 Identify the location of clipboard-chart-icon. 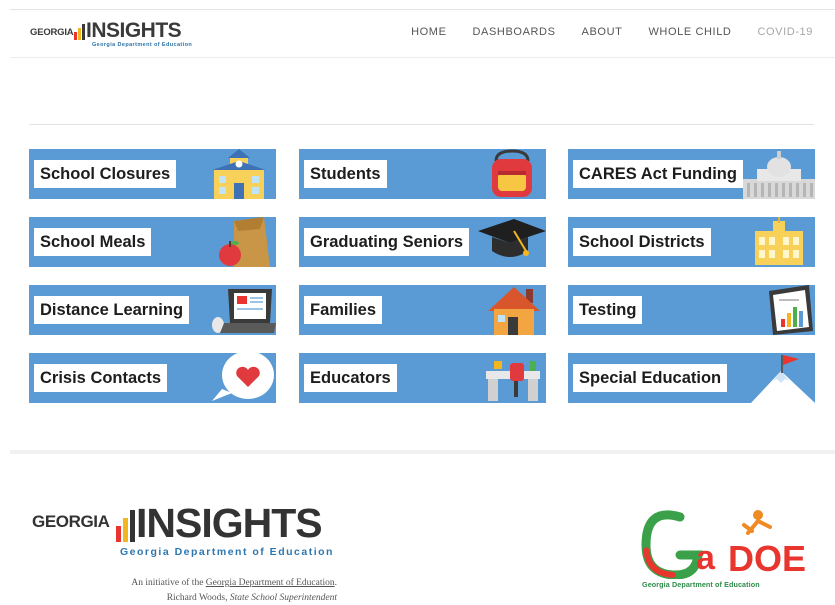
(791, 310).